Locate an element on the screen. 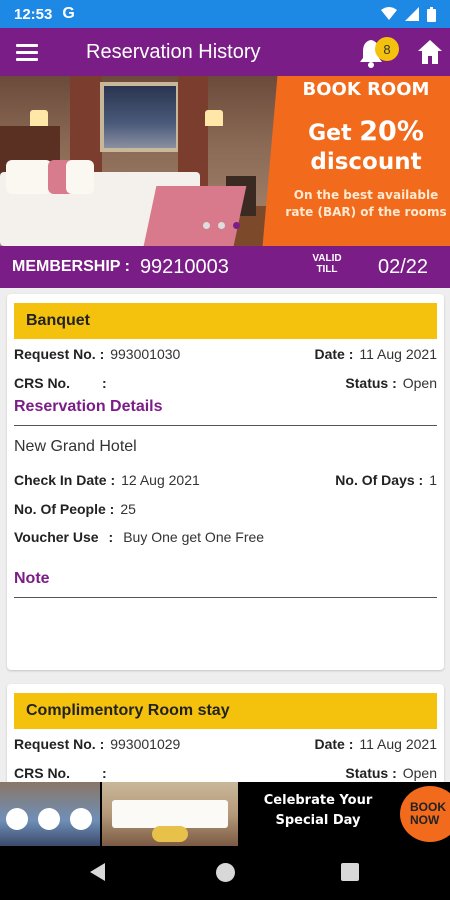  promo-get: Get 20% is located at coordinates (366, 131).